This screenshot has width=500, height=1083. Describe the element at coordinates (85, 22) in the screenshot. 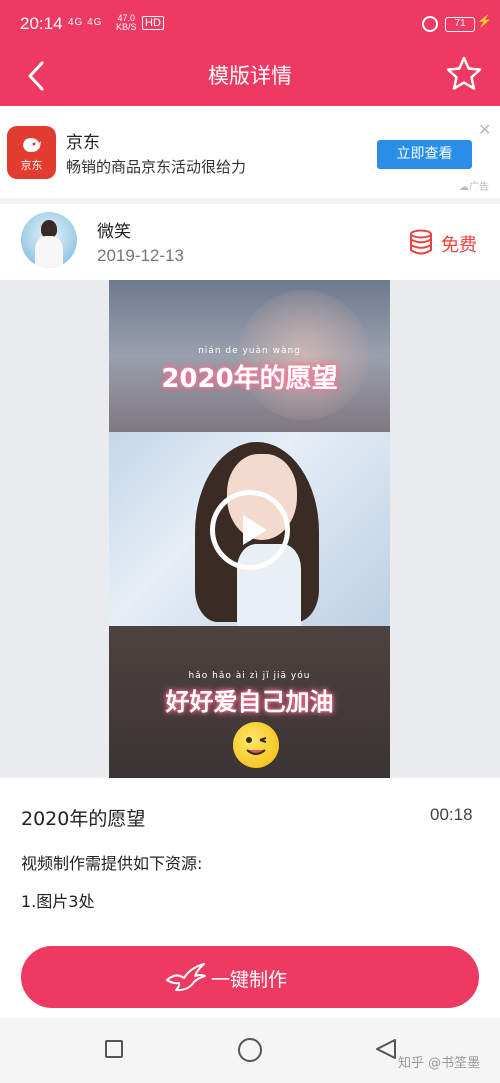

I see `signal-indicator: 4G 4G` at that location.